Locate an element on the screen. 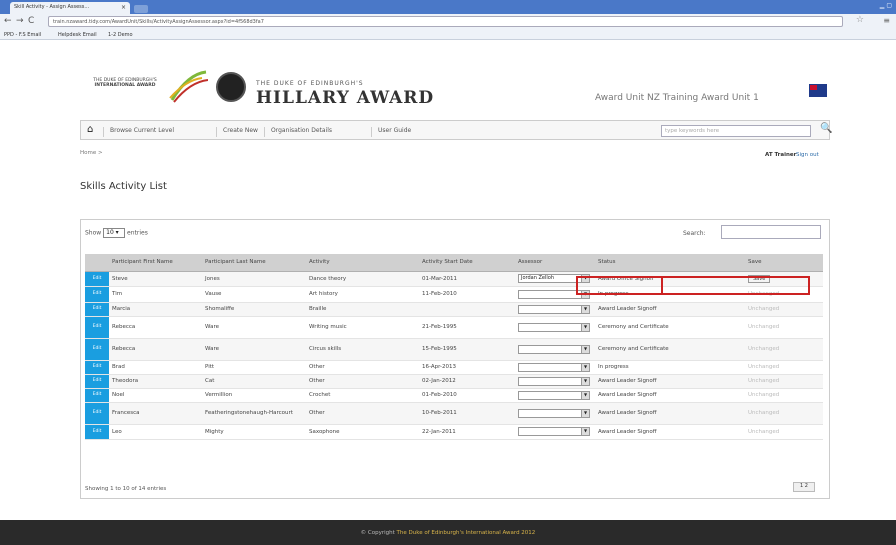 Image resolution: width=896 pixels, height=545 pixels. first-name-cell: Francesca is located at coordinates (155, 413).